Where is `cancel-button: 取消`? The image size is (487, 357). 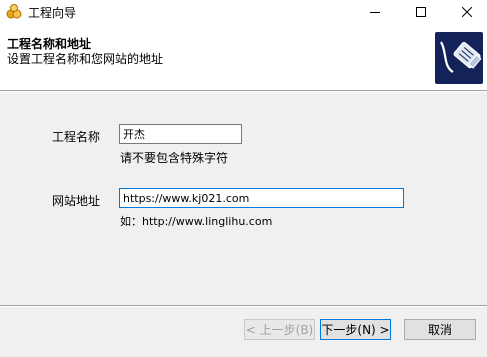 cancel-button: 取消 is located at coordinates (440, 329).